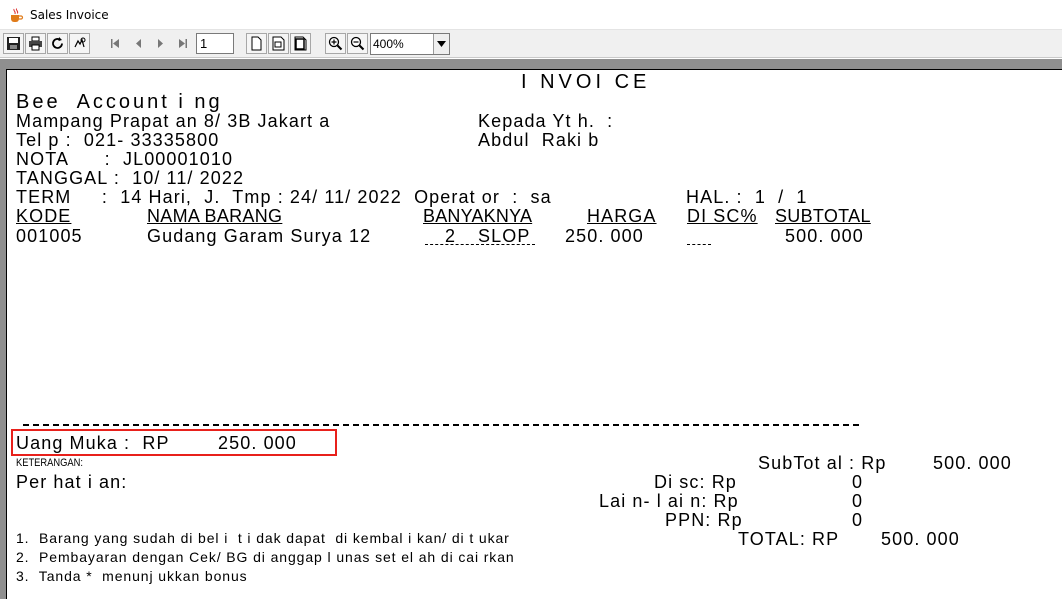 The image size is (1062, 599). Describe the element at coordinates (174, 442) in the screenshot. I see `highlight-box` at that location.